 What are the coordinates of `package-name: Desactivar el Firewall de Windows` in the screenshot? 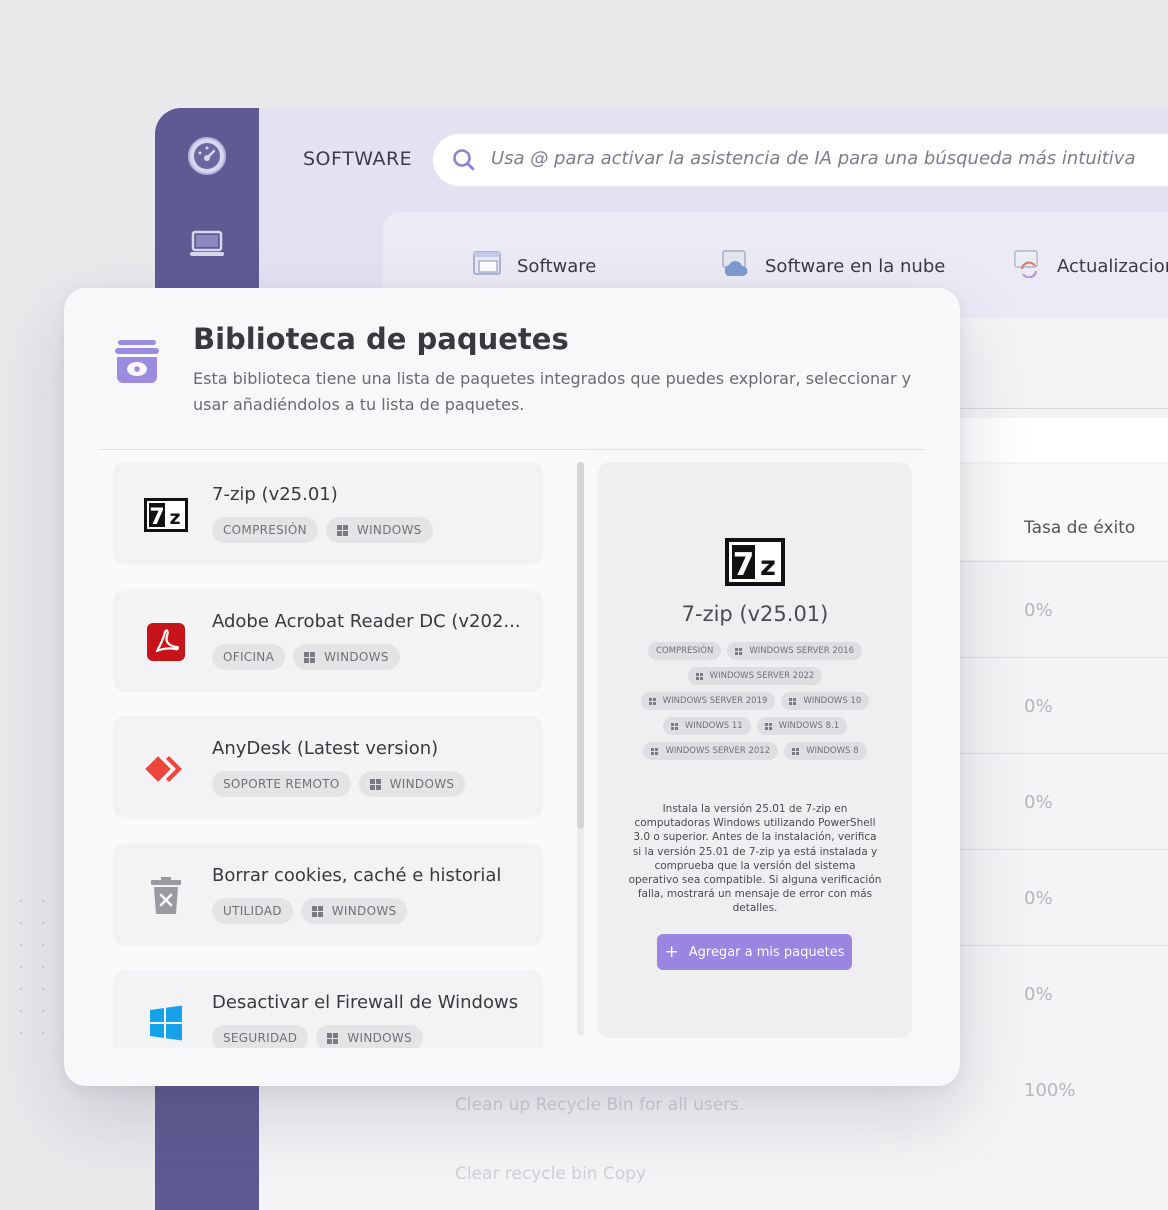 It's located at (365, 1002).